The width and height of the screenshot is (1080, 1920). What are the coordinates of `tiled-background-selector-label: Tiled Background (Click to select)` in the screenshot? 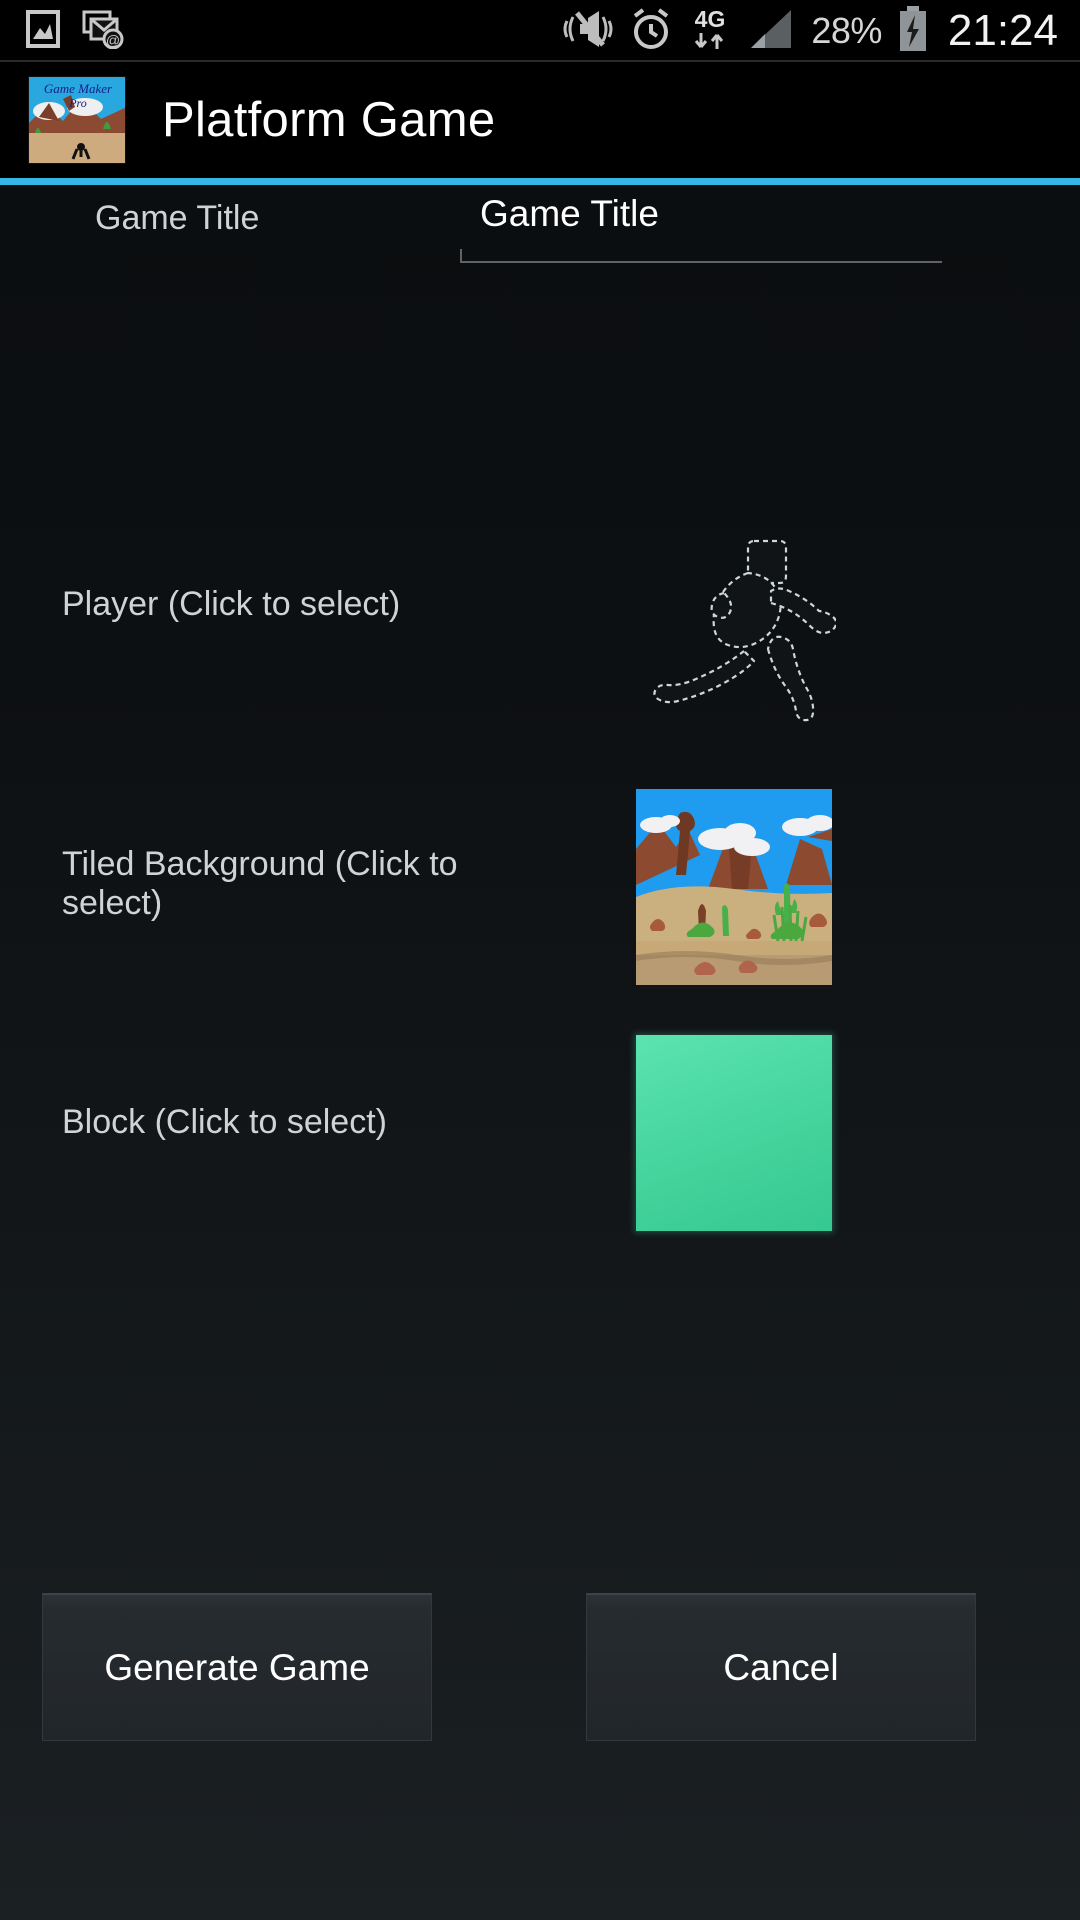 It's located at (260, 884).